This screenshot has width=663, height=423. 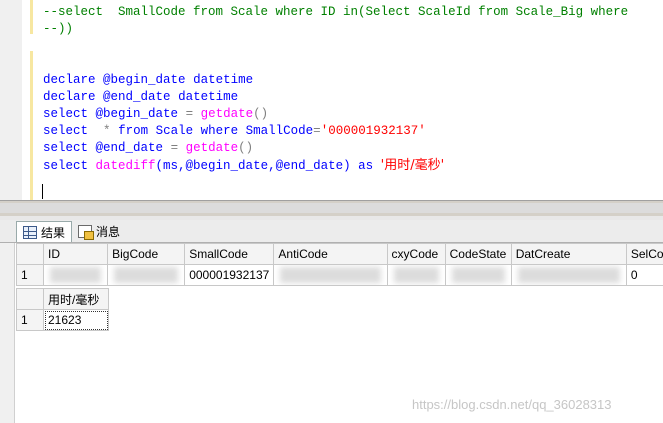 What do you see at coordinates (174, 131) in the screenshot?
I see `table-name: Scale` at bounding box center [174, 131].